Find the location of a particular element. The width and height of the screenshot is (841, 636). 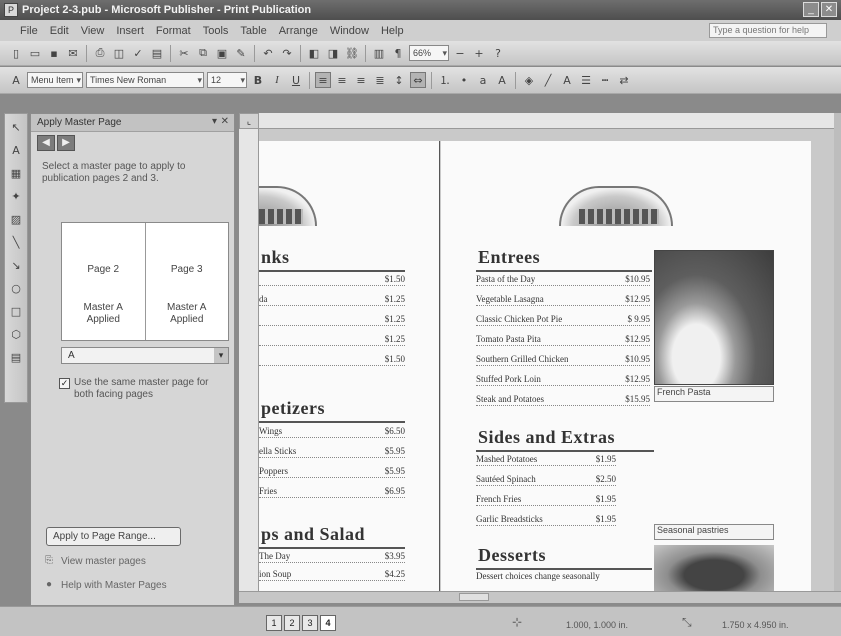

task-pane-close-icon: ✕ is located at coordinates (225, 121).